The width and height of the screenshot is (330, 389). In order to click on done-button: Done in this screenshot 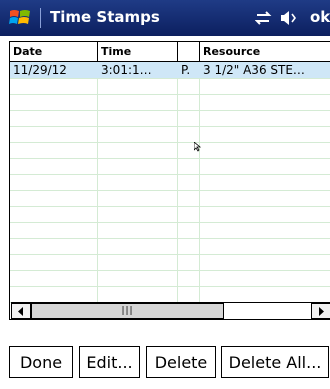, I will do `click(41, 362)`.